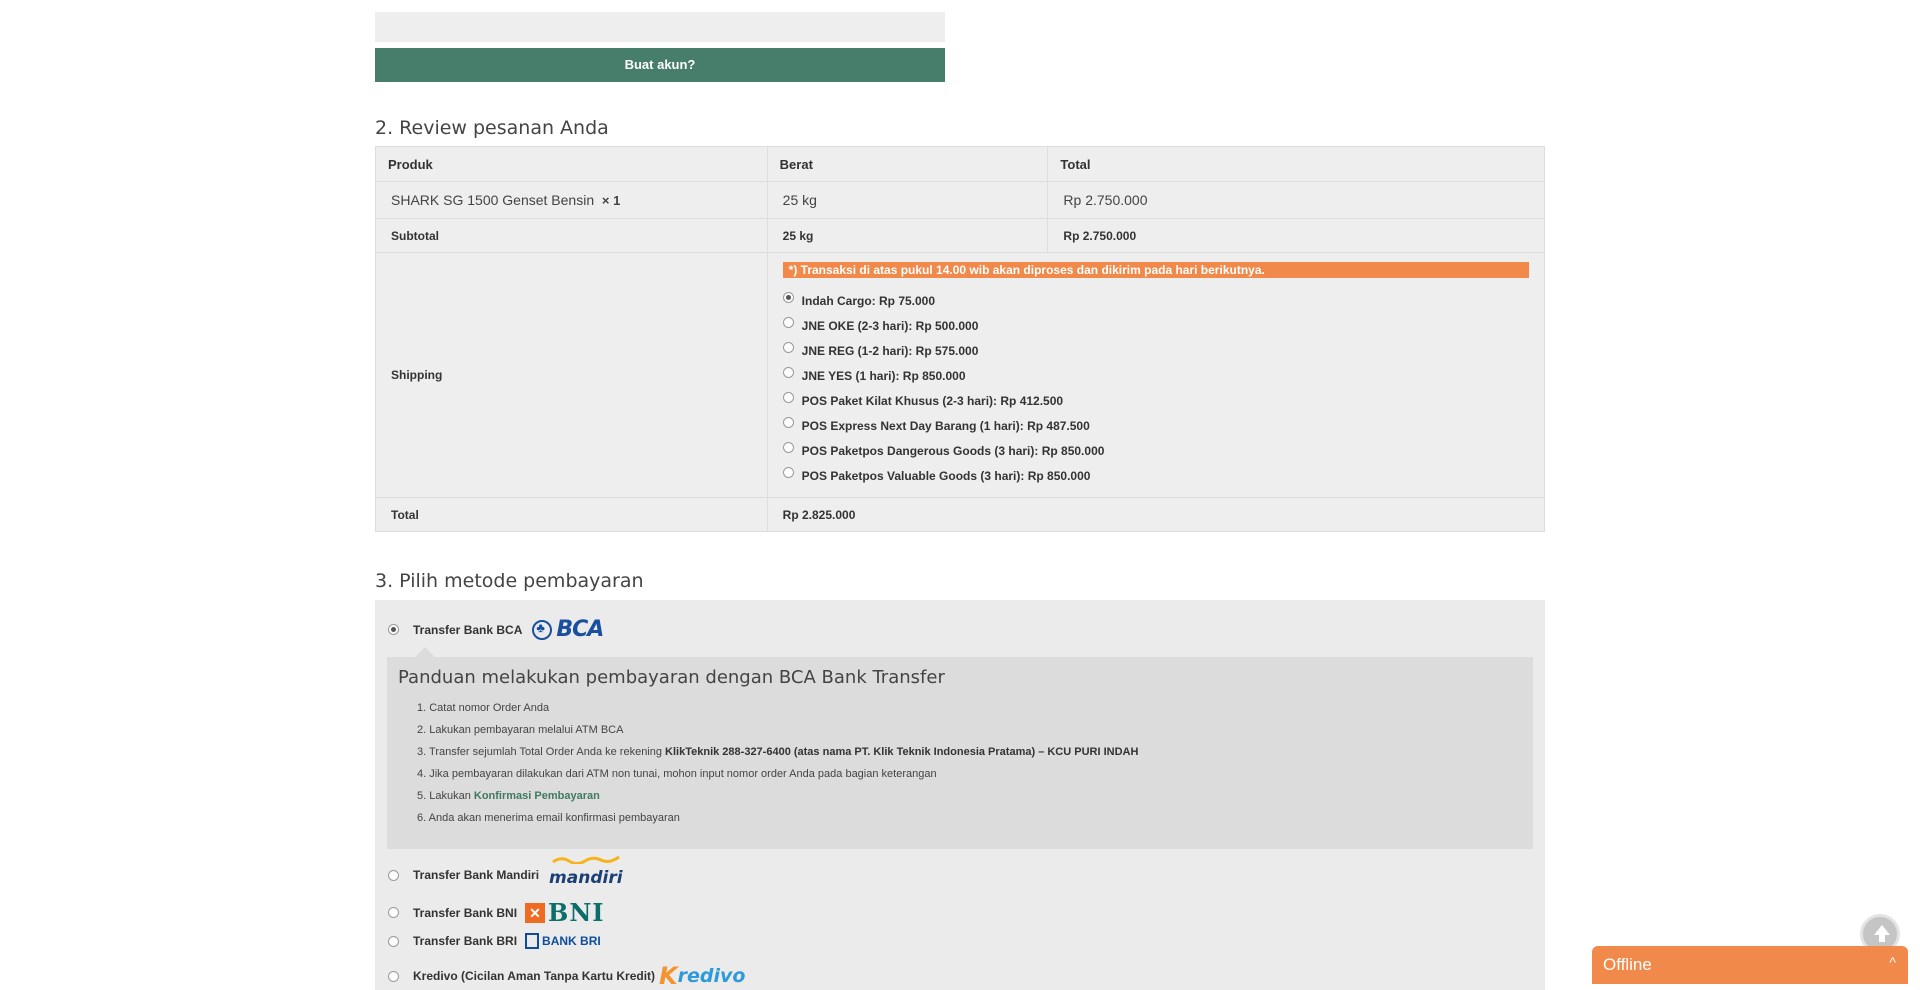 Image resolution: width=1920 pixels, height=990 pixels. Describe the element at coordinates (1155, 350) in the screenshot. I see `shipping-option: JNE REG (1-2 hari): Rp 575.000` at that location.